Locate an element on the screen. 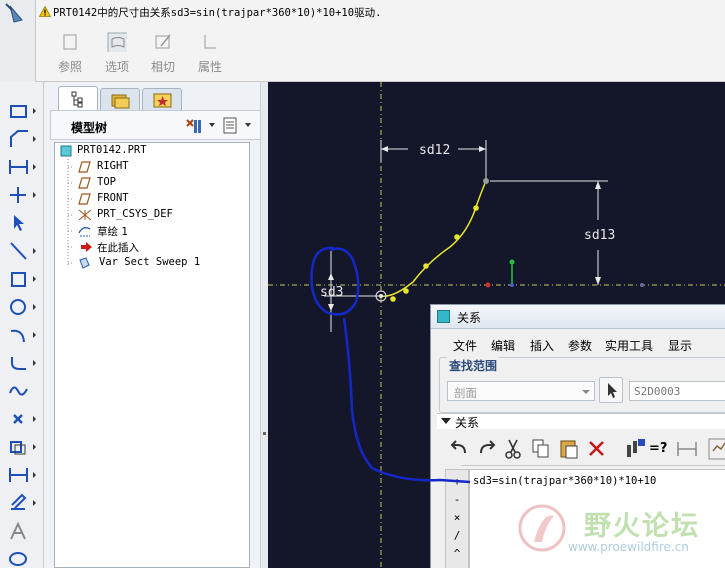  menu-utilities: 实用工具 is located at coordinates (629, 345).